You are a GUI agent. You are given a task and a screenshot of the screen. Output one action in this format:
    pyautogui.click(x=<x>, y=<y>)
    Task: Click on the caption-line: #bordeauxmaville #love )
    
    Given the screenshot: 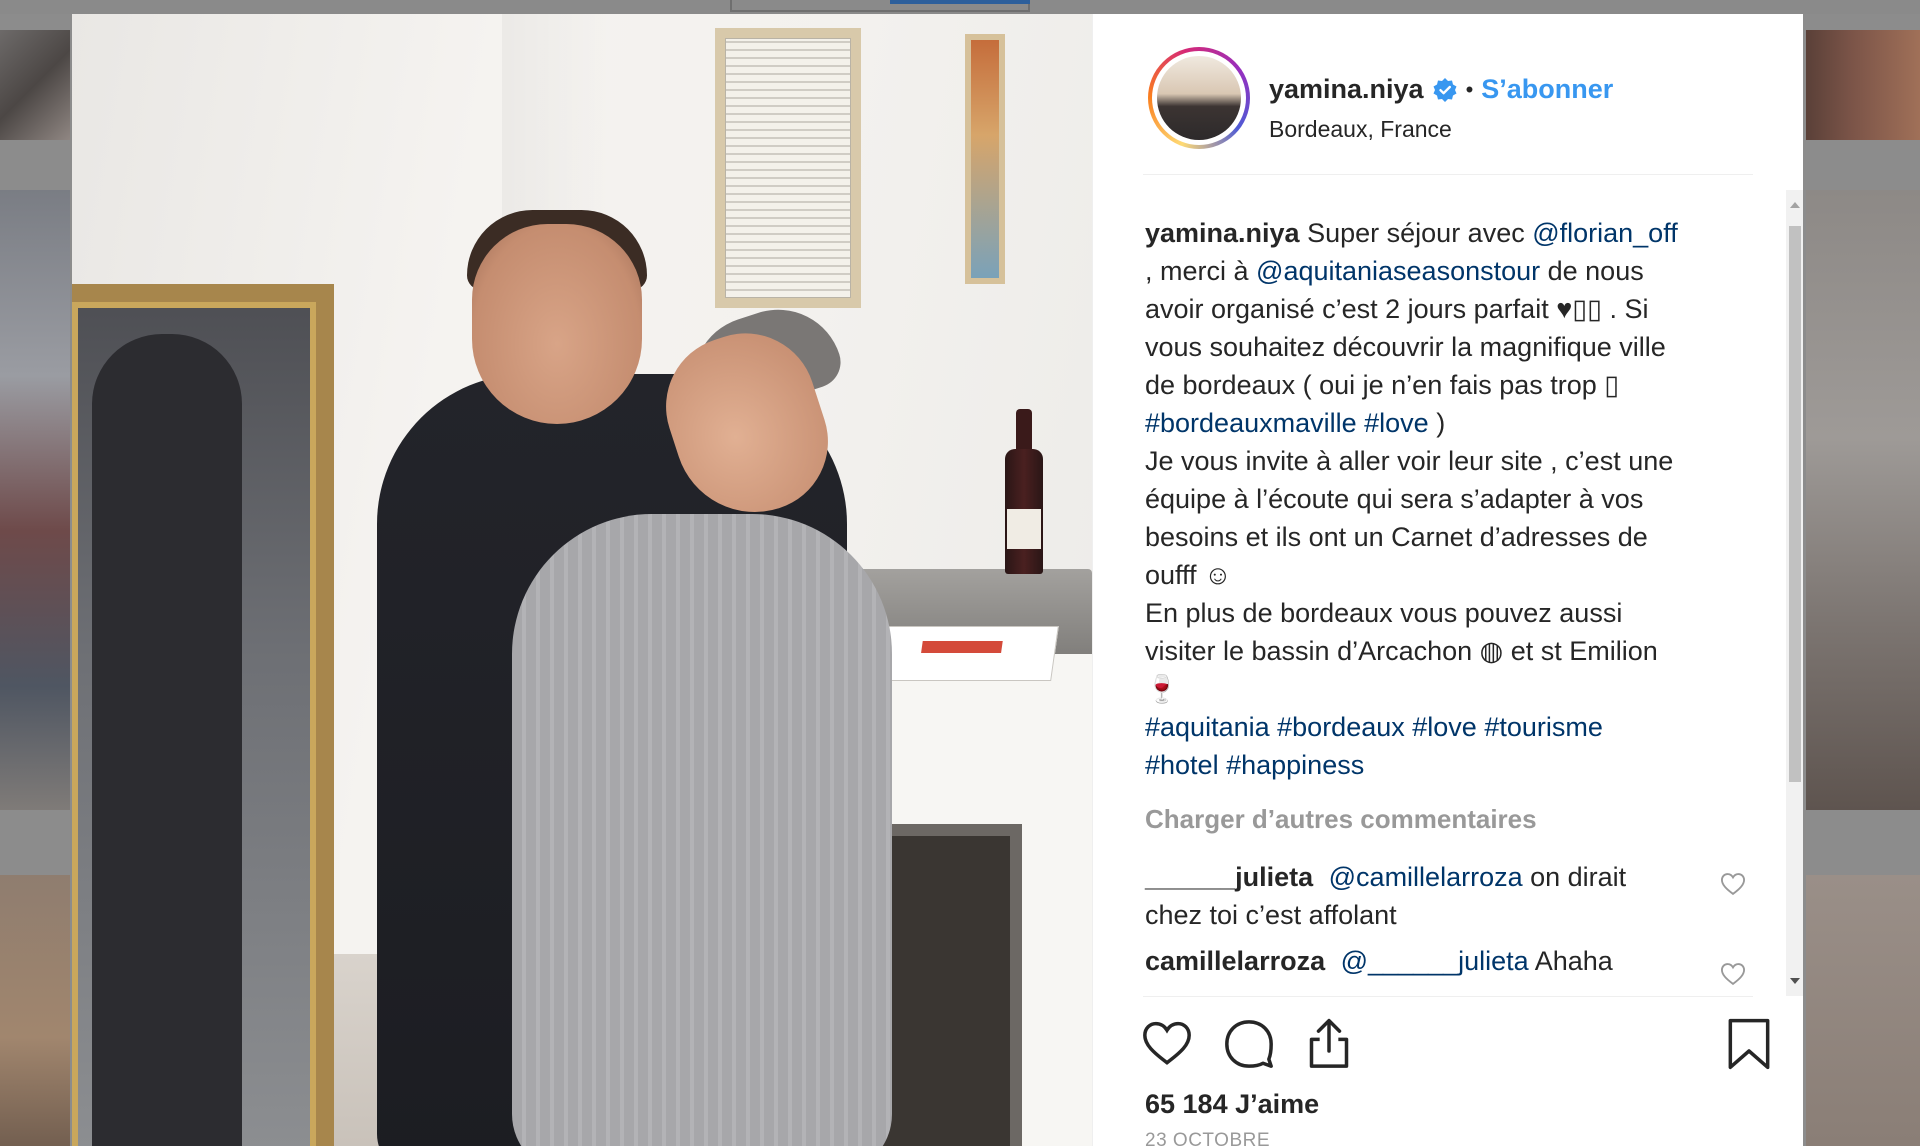 What is the action you would take?
    pyautogui.click(x=1440, y=423)
    